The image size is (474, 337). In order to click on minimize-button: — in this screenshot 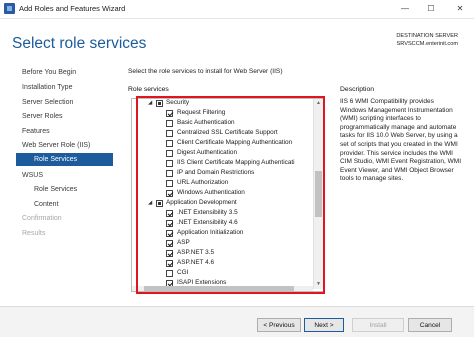, I will do `click(405, 9)`.